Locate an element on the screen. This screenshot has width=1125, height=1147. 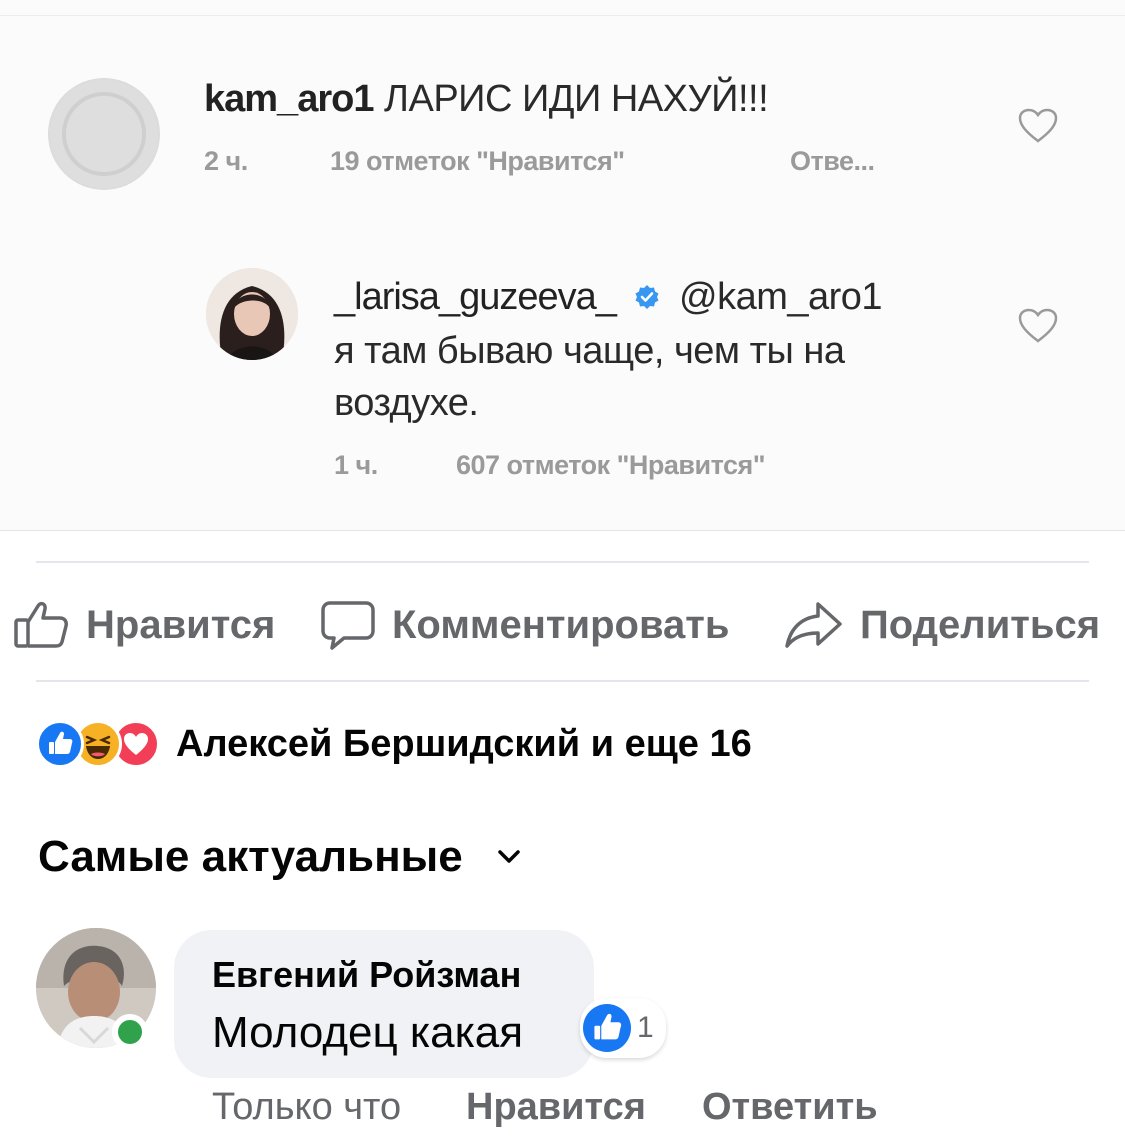
chevron-down-icon is located at coordinates (508, 856).